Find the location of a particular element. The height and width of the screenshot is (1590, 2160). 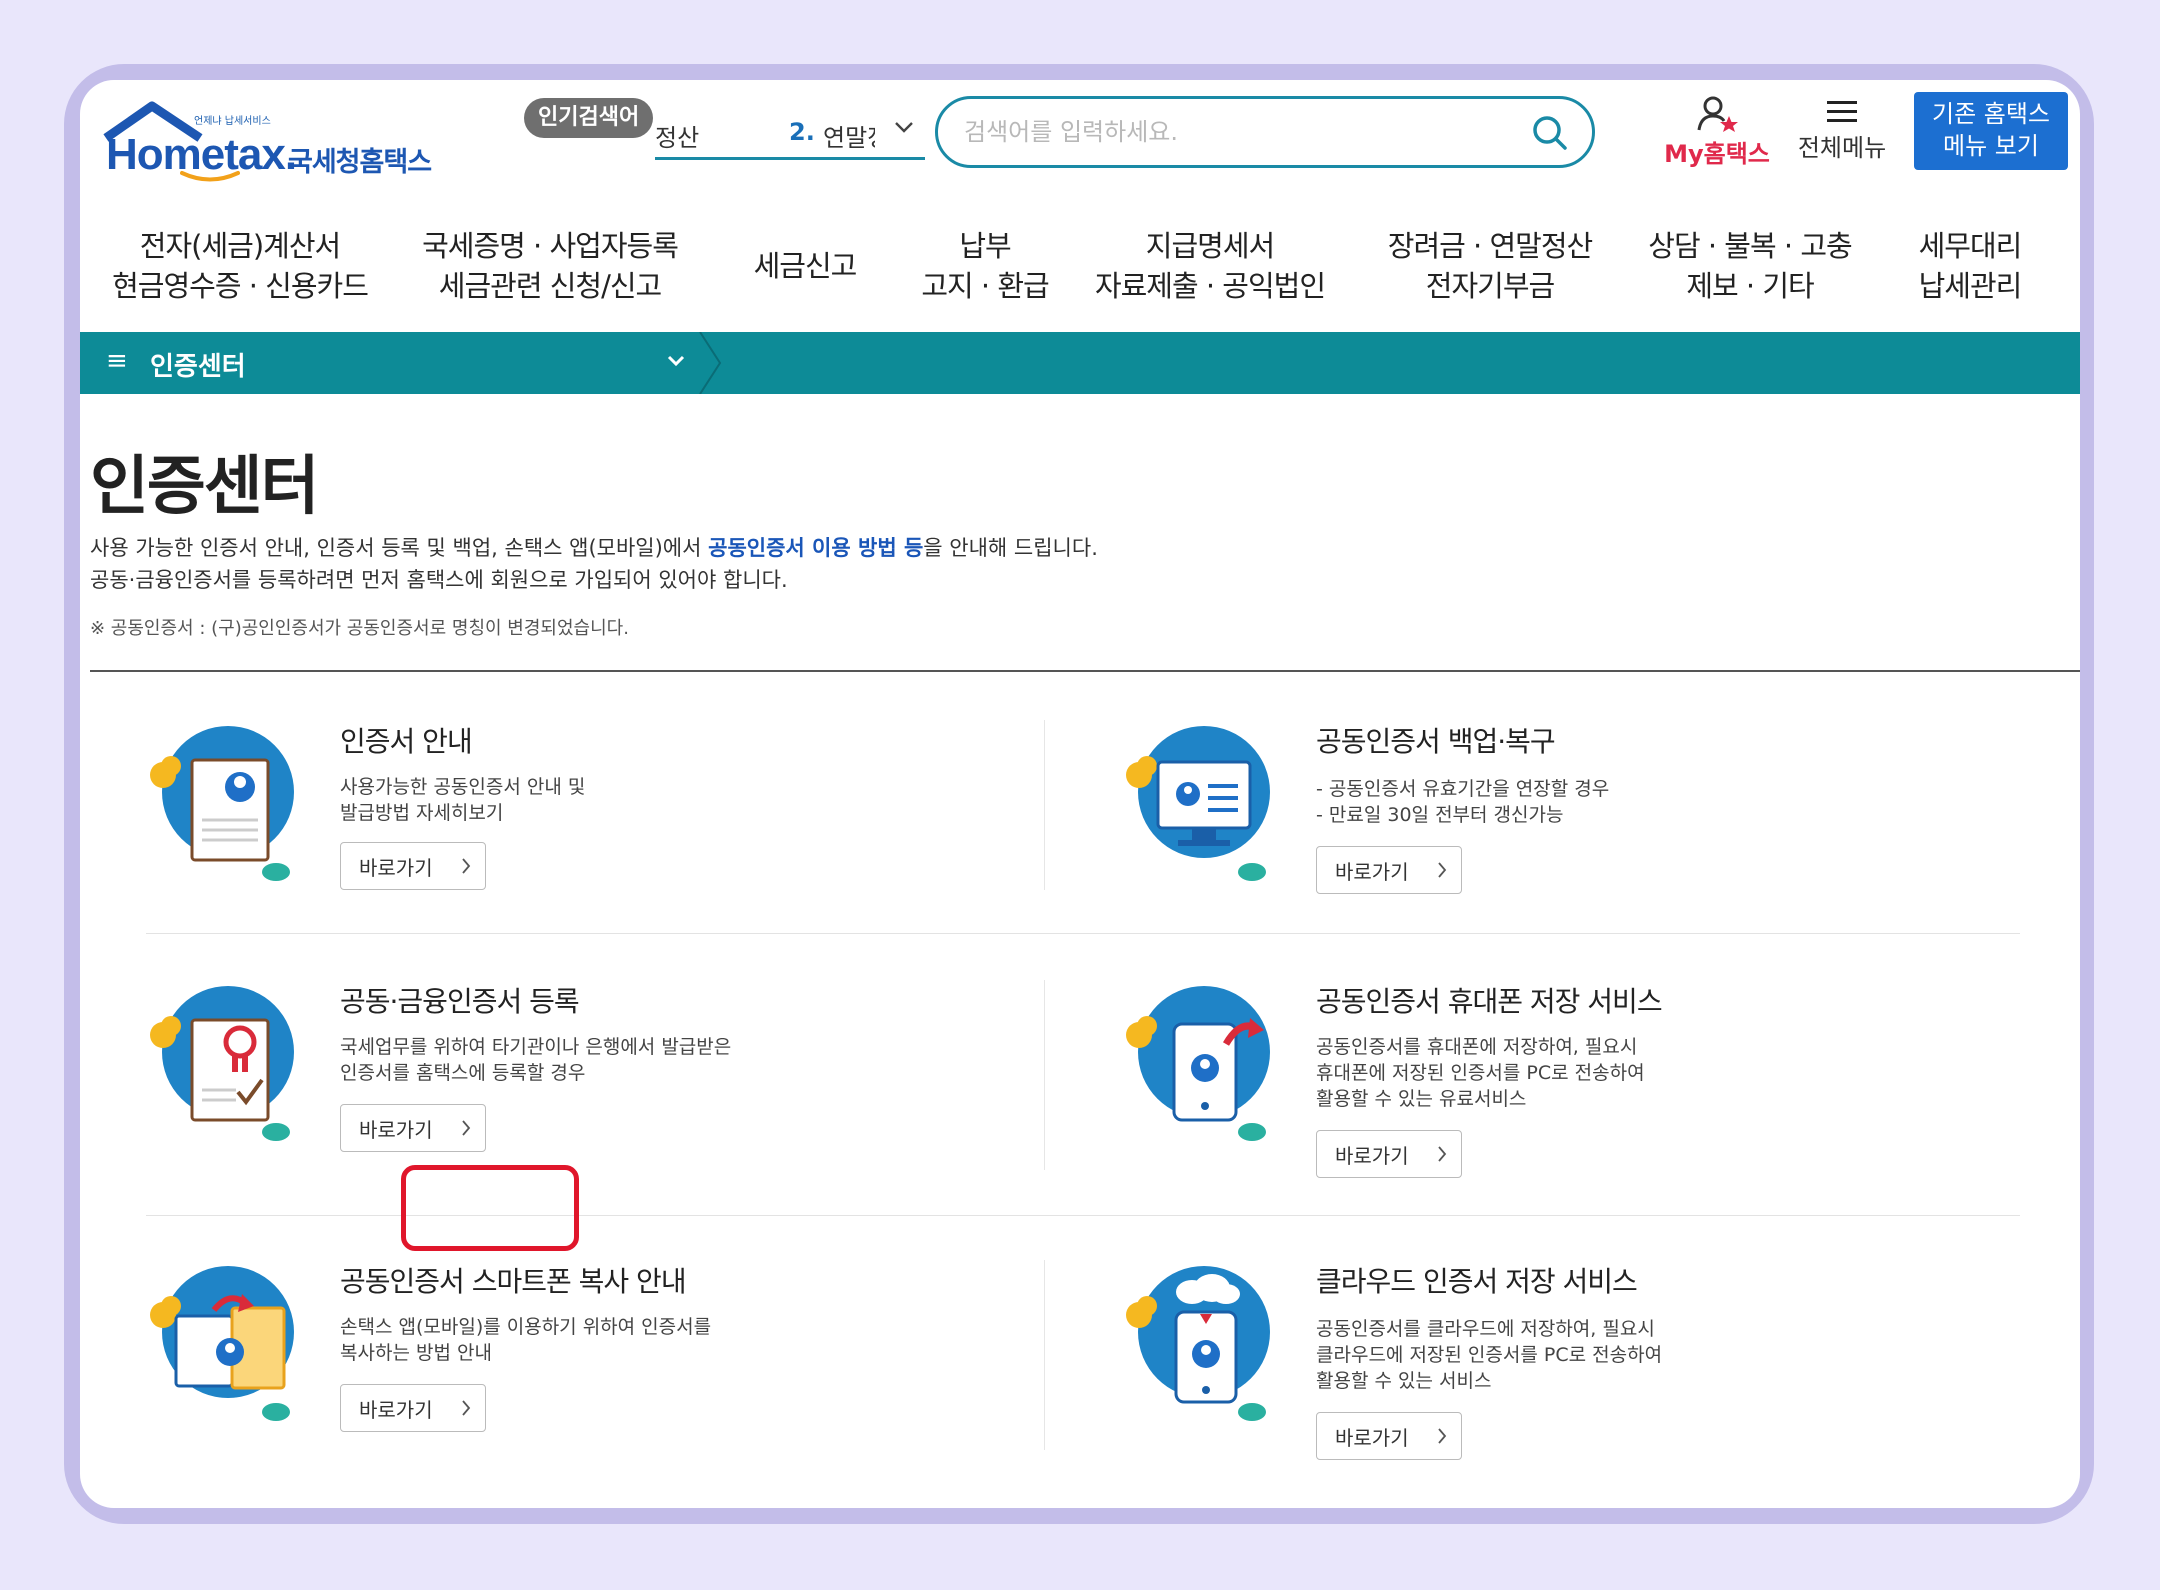

card-title: 인증서 안내 is located at coordinates (406, 741).